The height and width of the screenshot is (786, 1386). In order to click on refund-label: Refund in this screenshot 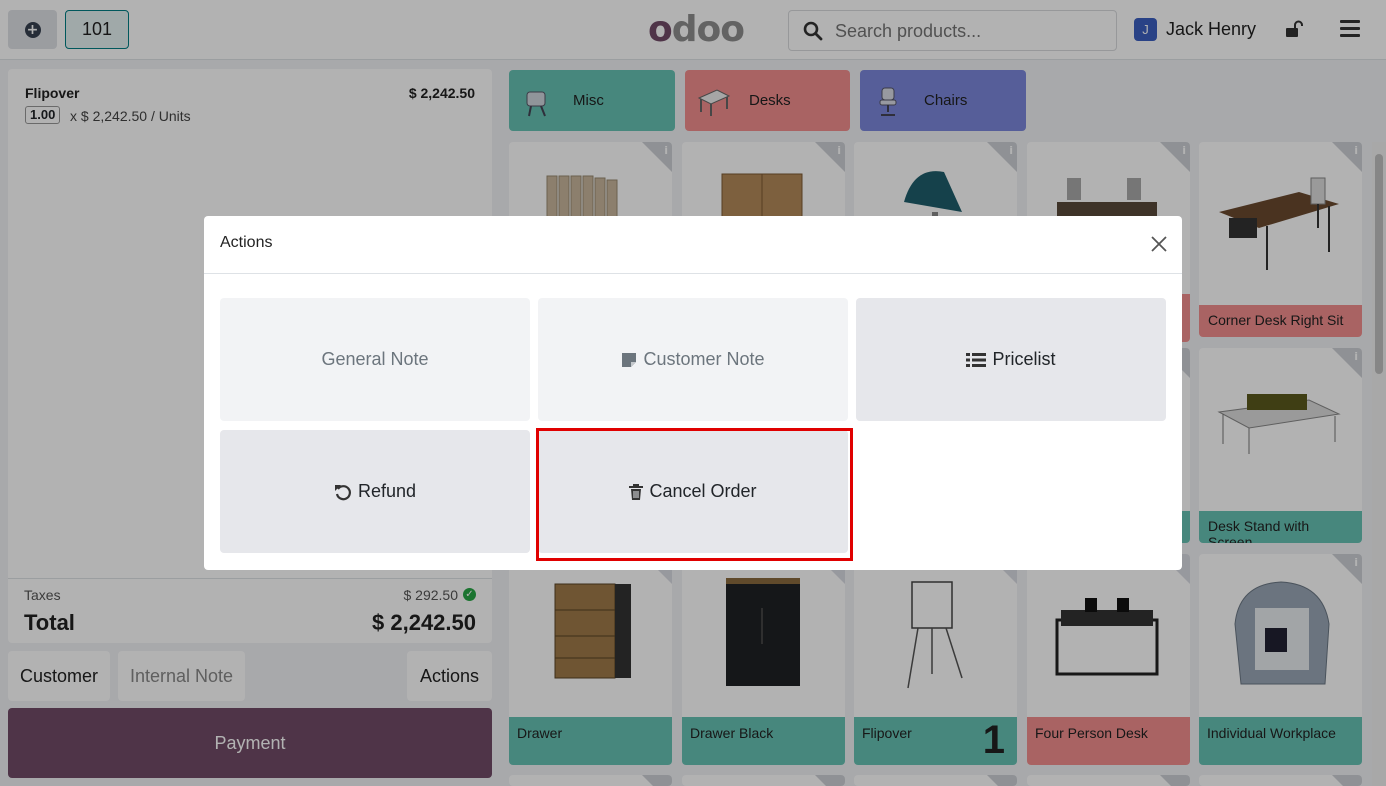, I will do `click(387, 491)`.